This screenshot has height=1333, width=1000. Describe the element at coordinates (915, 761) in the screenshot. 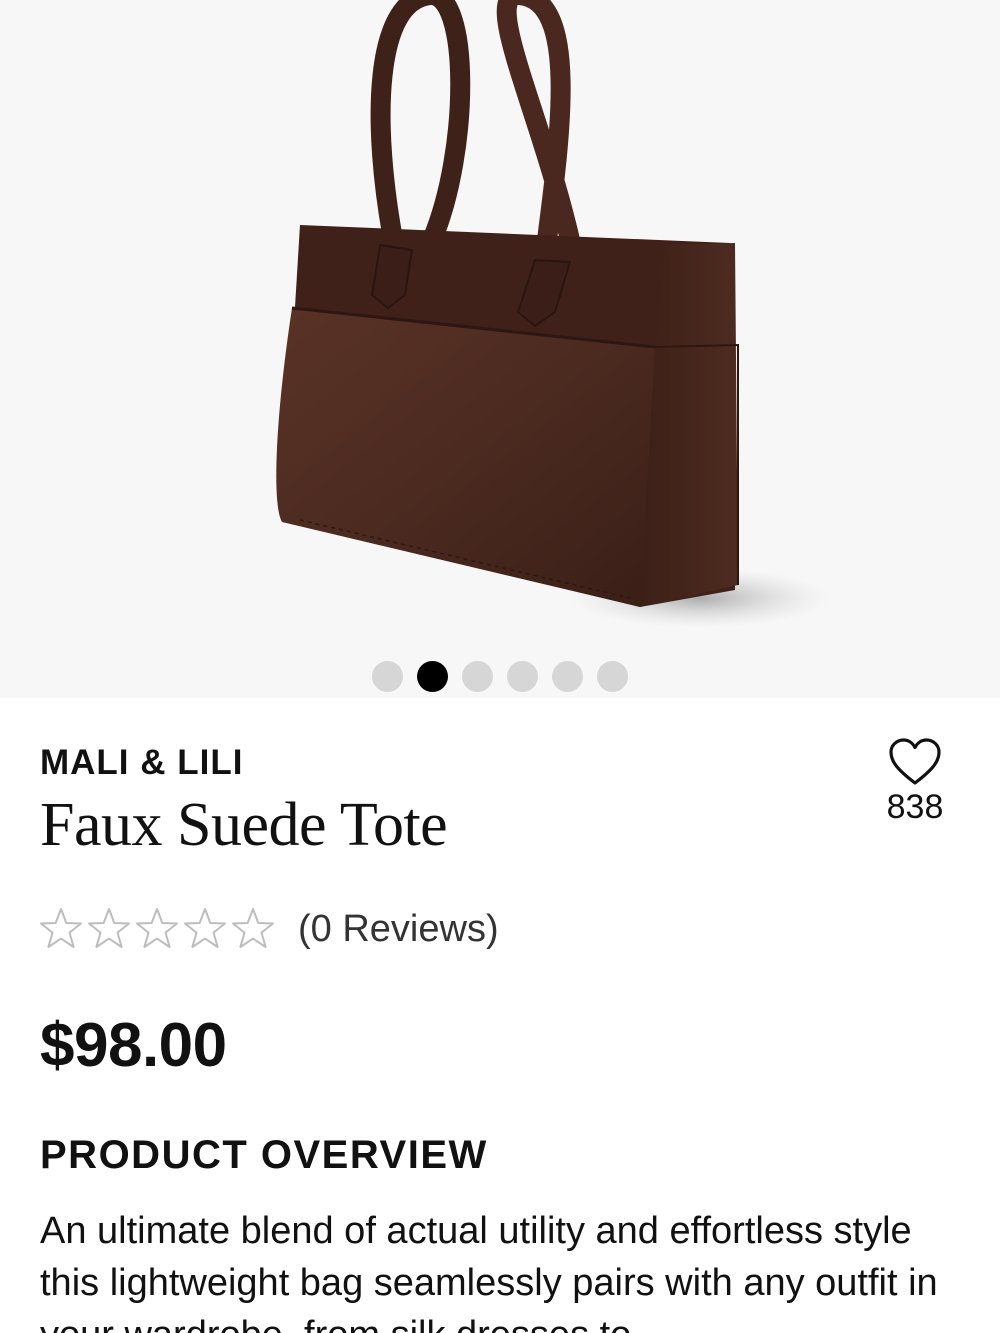

I see `heart-icon` at that location.